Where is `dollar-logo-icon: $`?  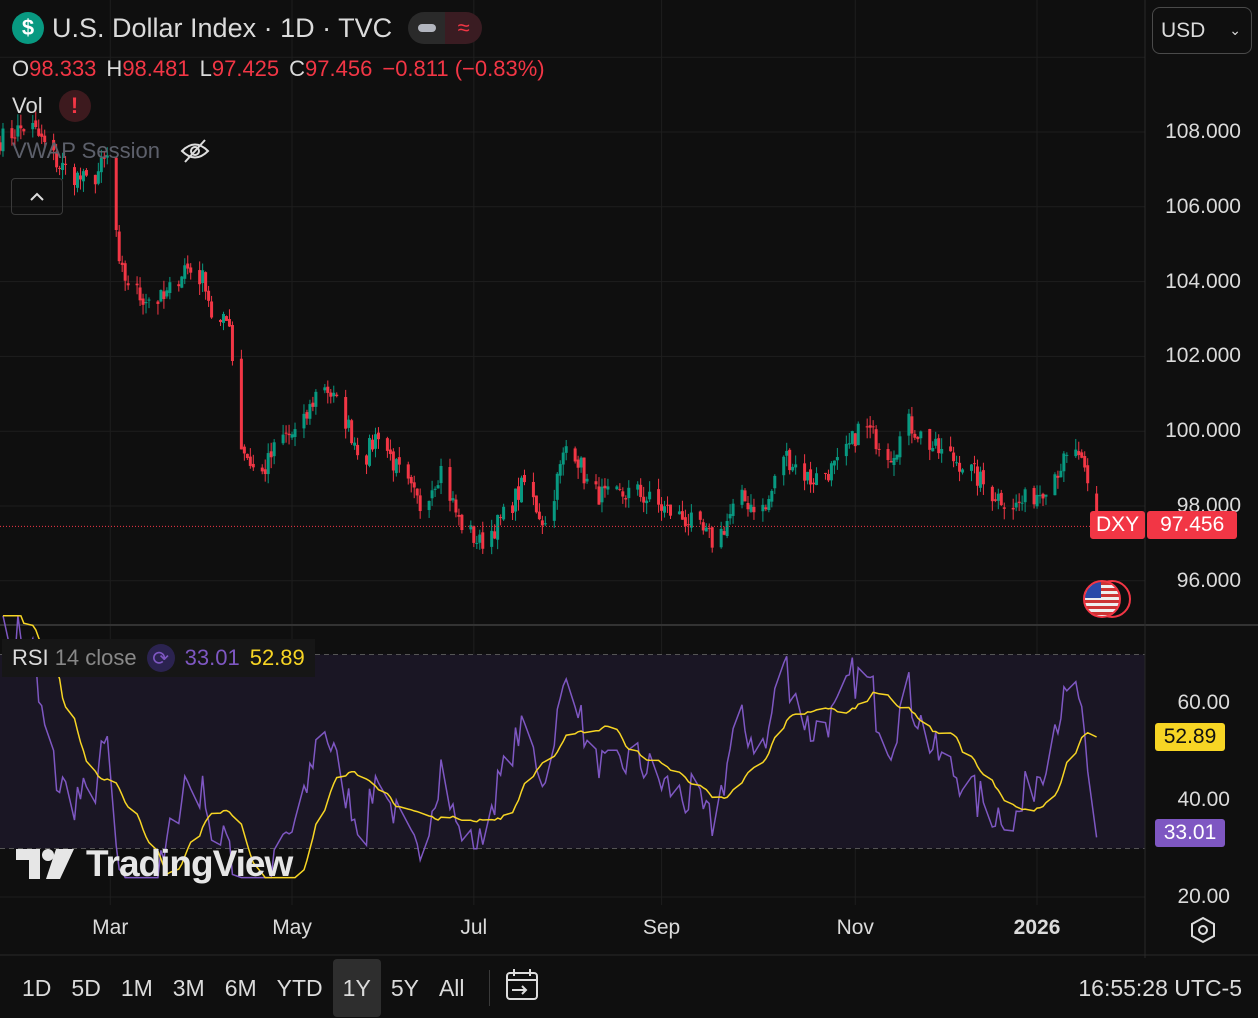
dollar-logo-icon: $ is located at coordinates (28, 28).